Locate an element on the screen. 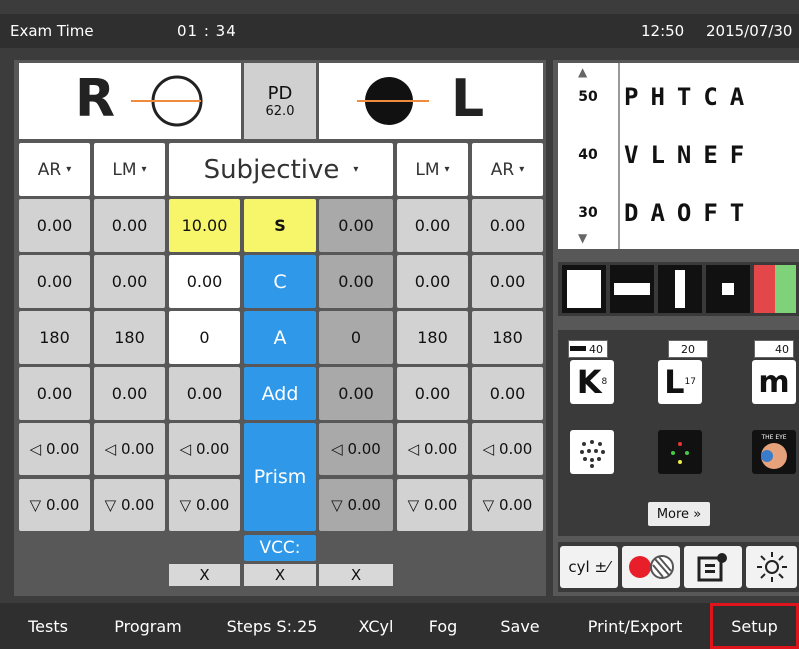  horizontal-slit-button is located at coordinates (632, 289).